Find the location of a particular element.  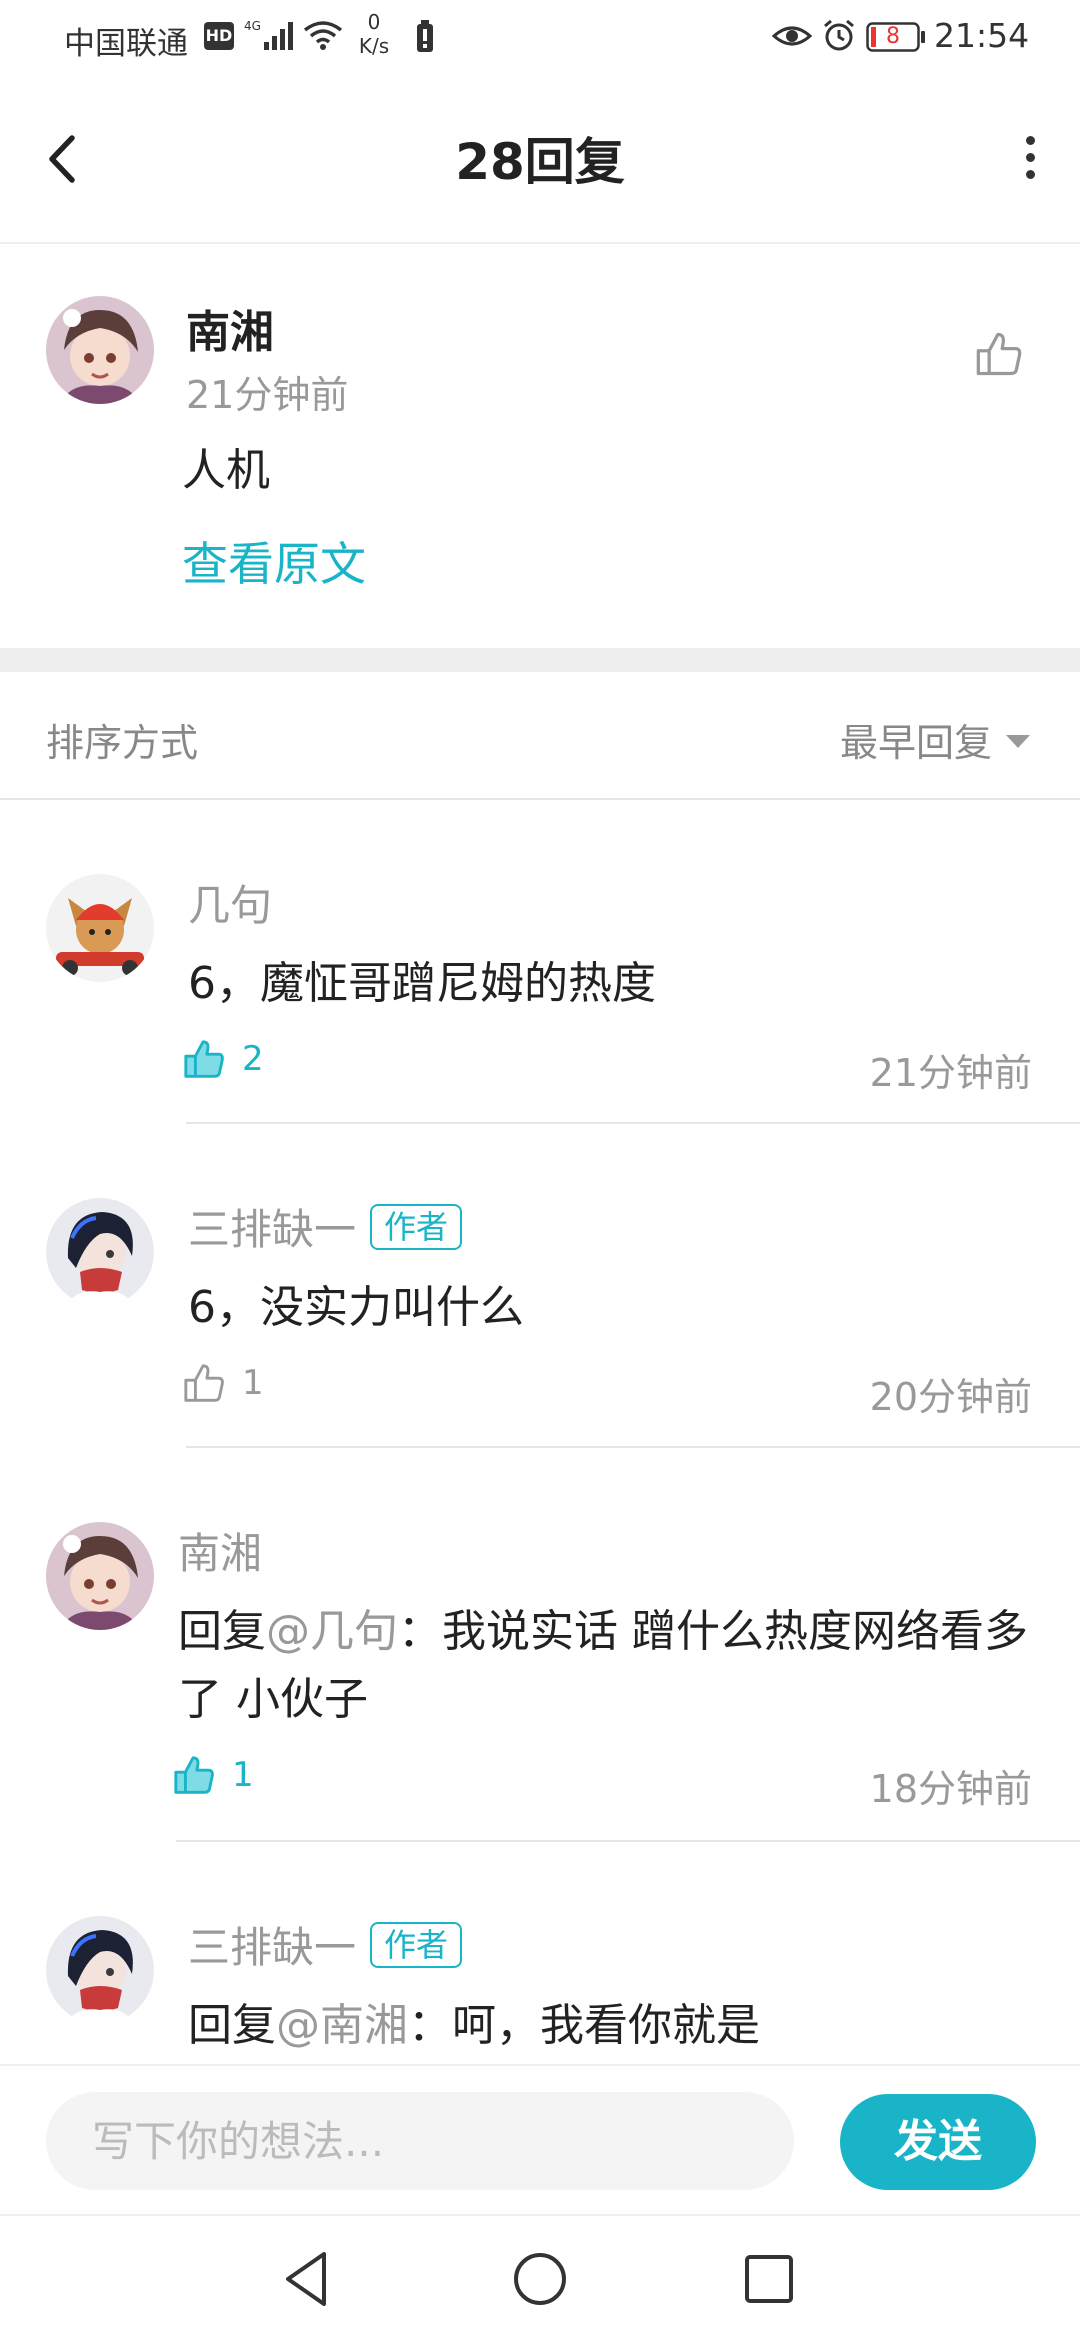

circle-home-icon is located at coordinates (540, 2279).